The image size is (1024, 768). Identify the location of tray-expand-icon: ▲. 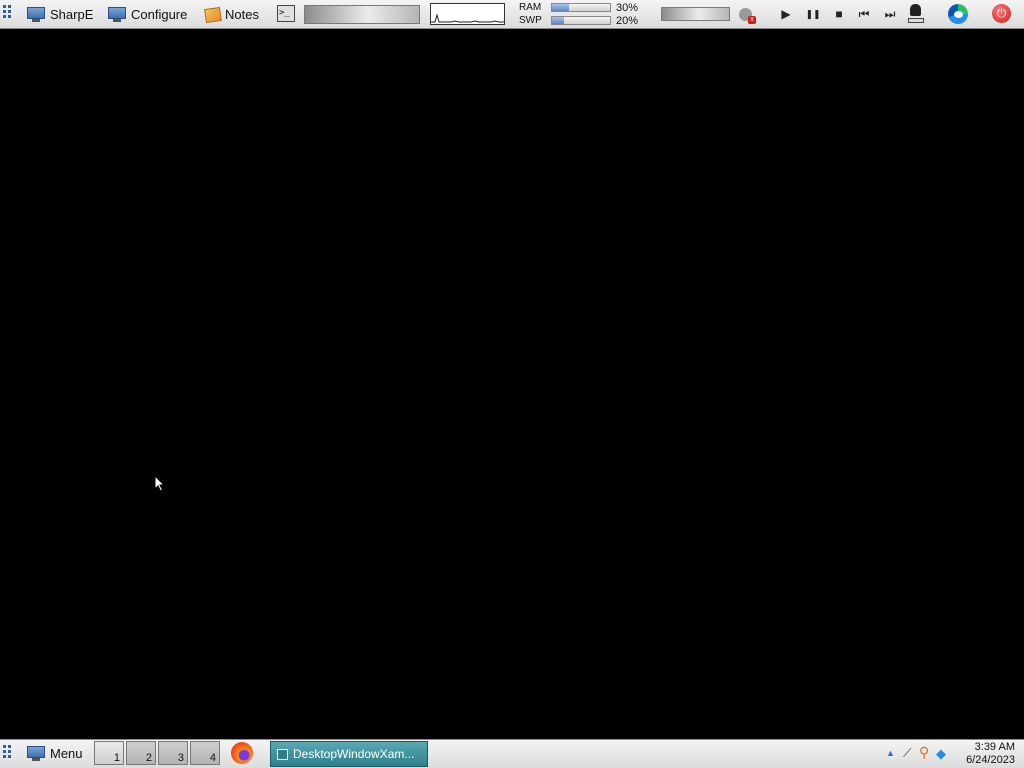
(890, 753).